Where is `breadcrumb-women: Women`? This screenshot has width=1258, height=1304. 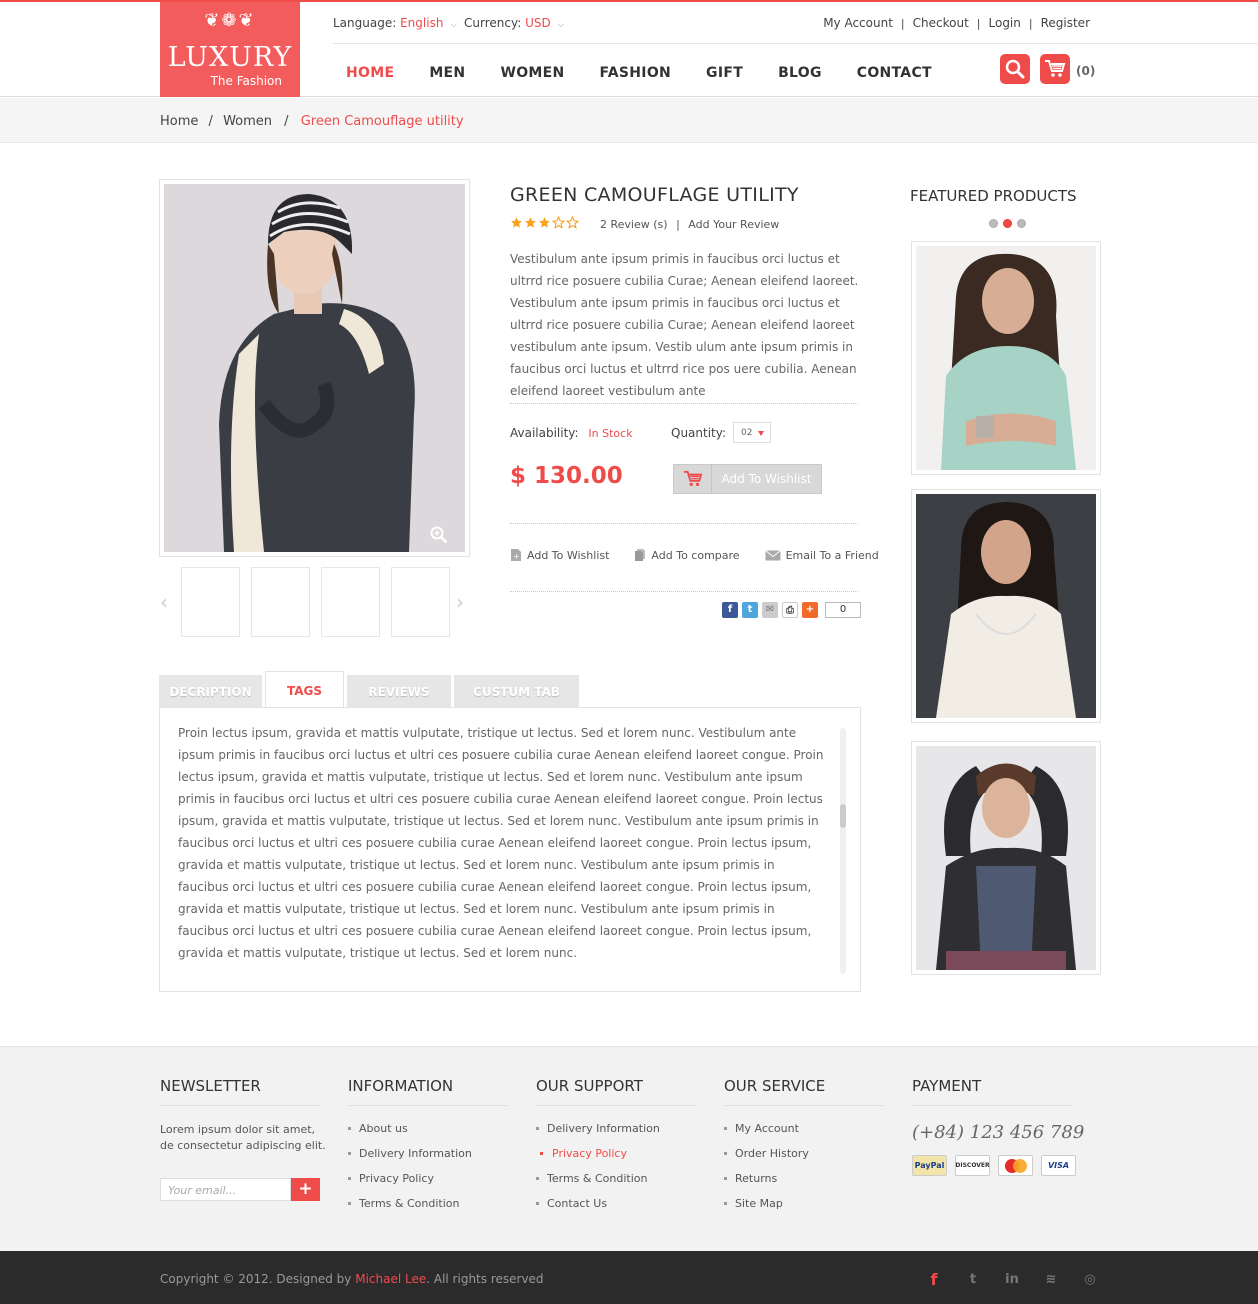
breadcrumb-women: Women is located at coordinates (247, 121).